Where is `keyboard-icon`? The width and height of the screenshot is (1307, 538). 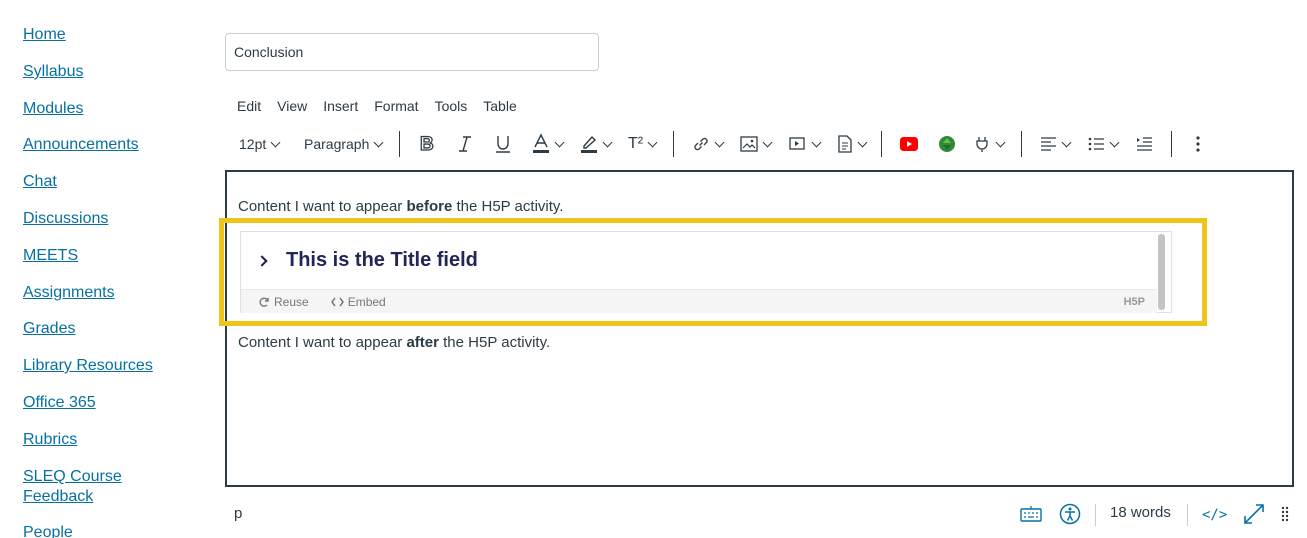 keyboard-icon is located at coordinates (1031, 514).